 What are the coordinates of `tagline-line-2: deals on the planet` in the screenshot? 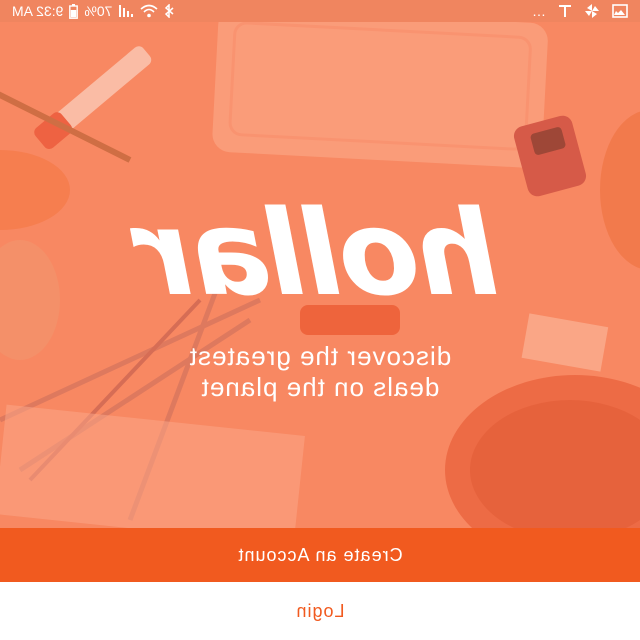 It's located at (320, 387).